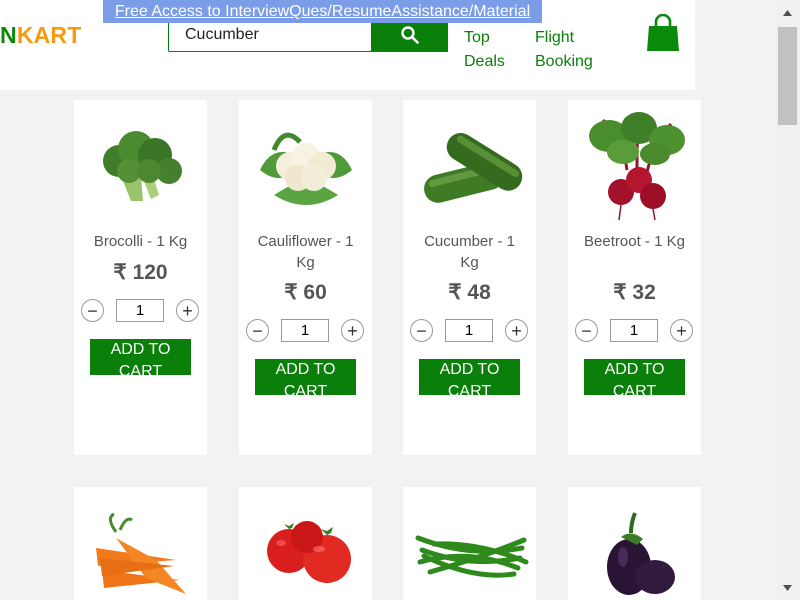 This screenshot has width=800, height=600. I want to click on product-name: Beetroot - 1 Kg, so click(634, 241).